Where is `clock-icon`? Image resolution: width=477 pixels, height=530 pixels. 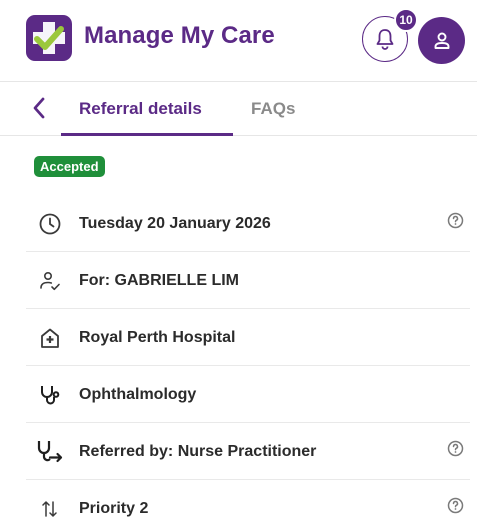 clock-icon is located at coordinates (50, 224).